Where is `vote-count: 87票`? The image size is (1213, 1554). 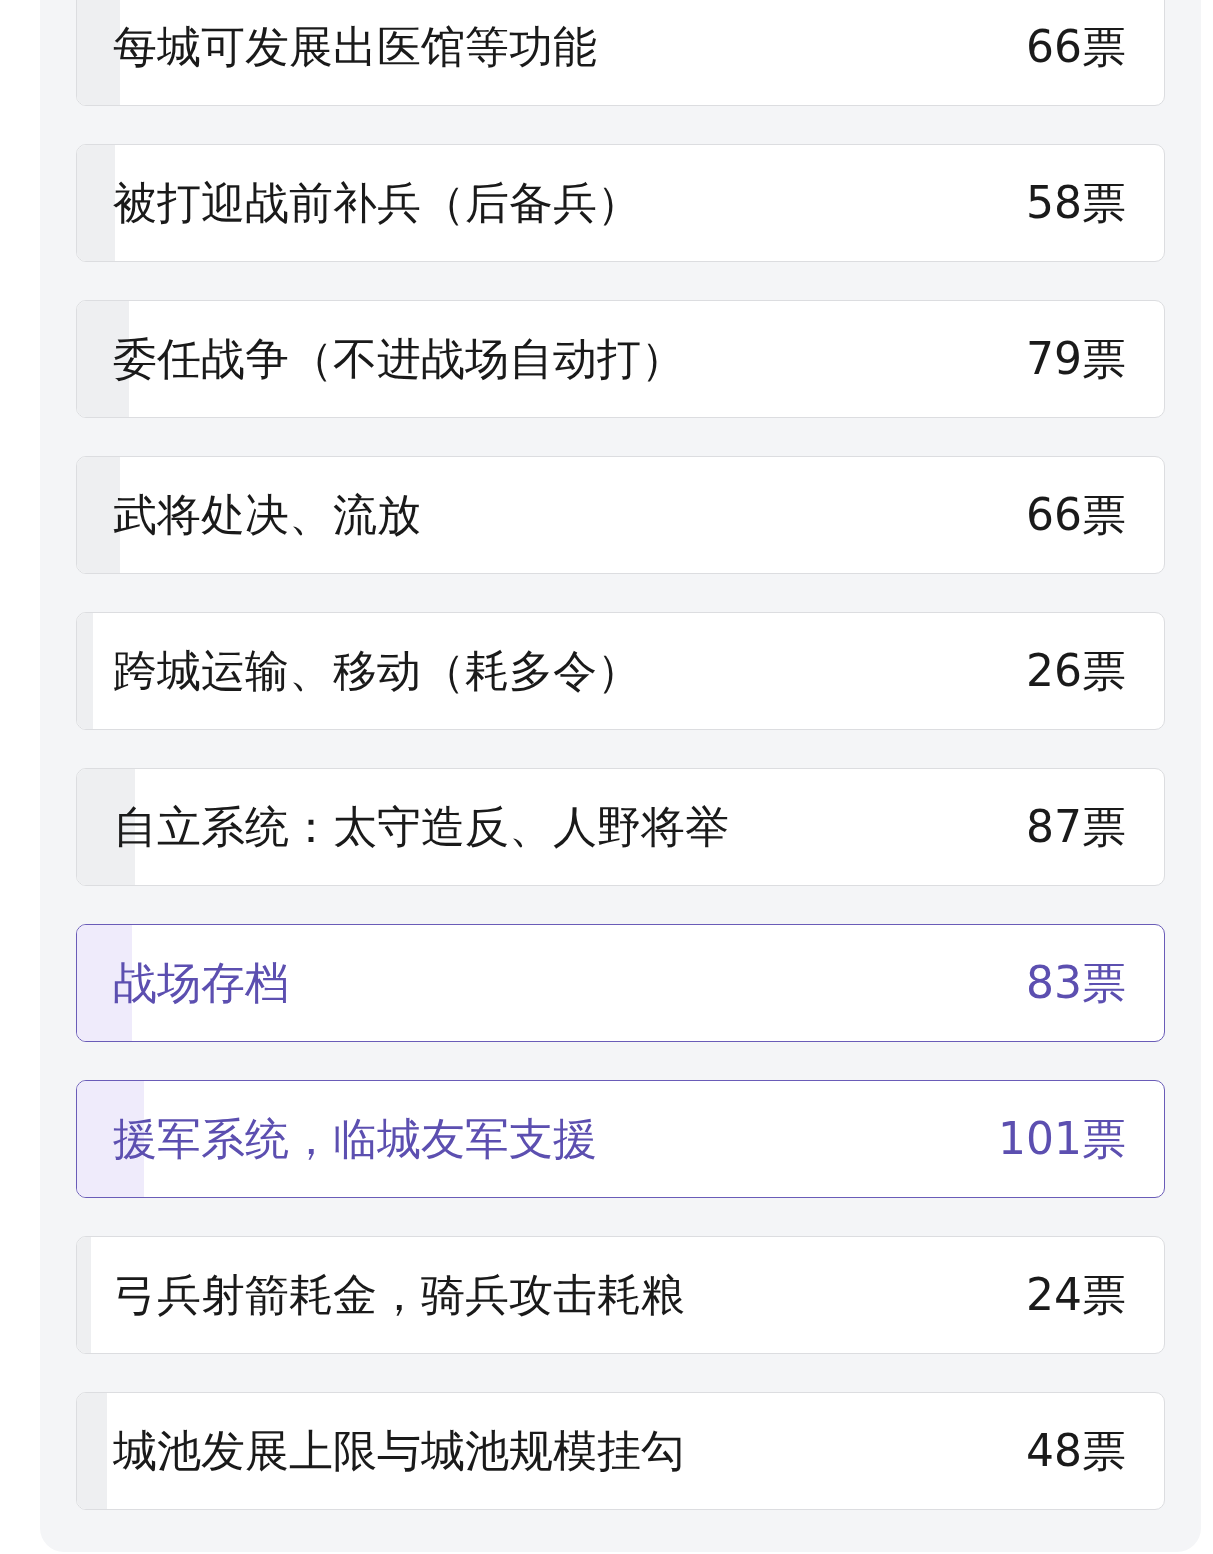 vote-count: 87票 is located at coordinates (1076, 826).